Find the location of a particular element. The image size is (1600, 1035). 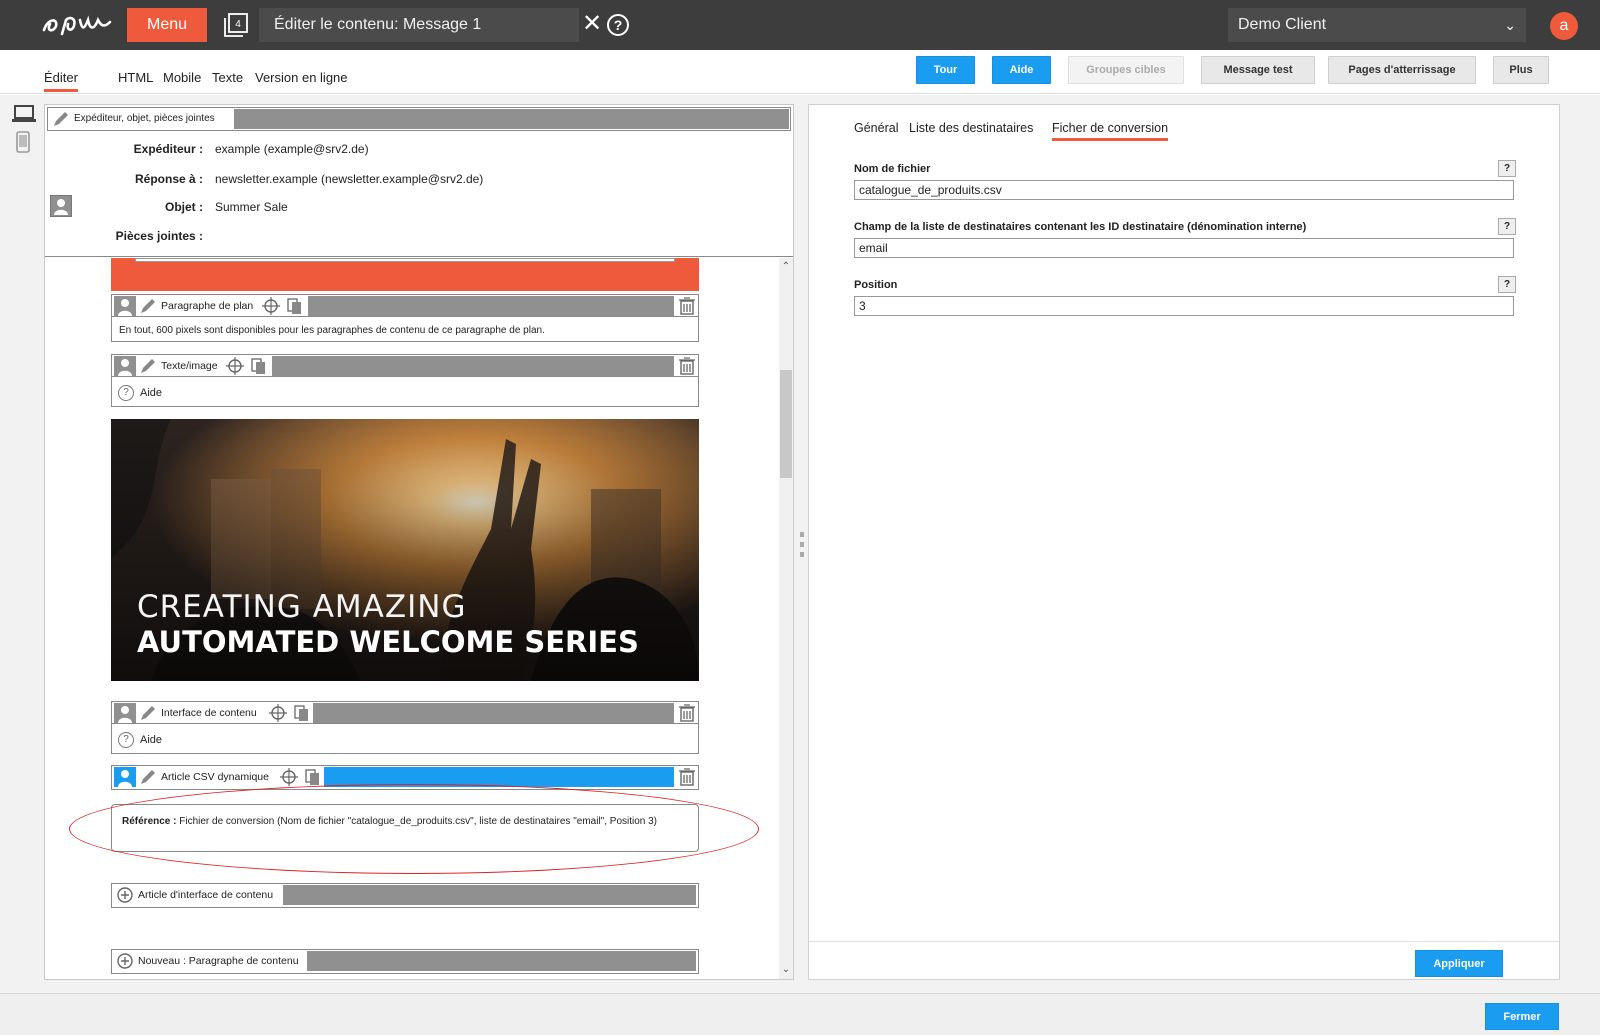

sender-label: Expéditeur : is located at coordinates (168, 149).